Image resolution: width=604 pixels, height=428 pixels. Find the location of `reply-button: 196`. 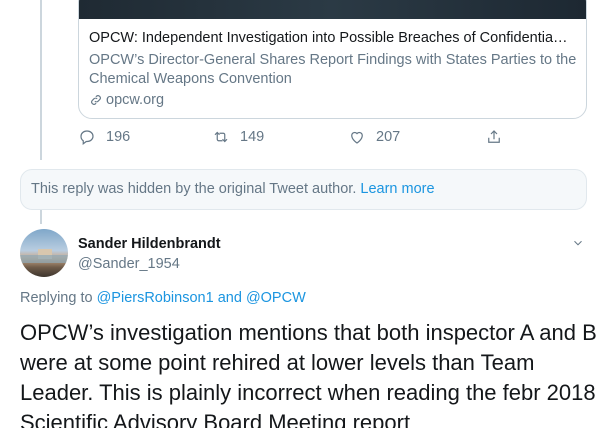

reply-button: 196 is located at coordinates (104, 137).